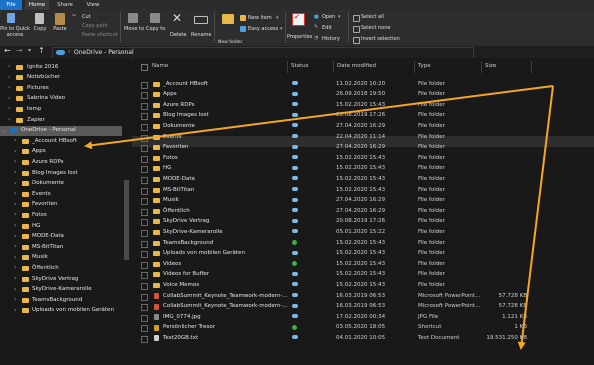 The height and width of the screenshot is (365, 594). I want to click on arrow-to-large-file-size, so click(535, 217).